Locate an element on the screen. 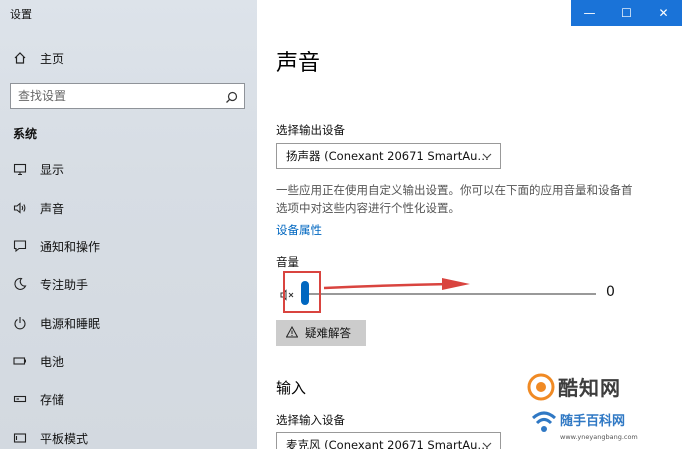 The width and height of the screenshot is (682, 449). sidebar-item-power-sleep: 电源和睡眠 is located at coordinates (128, 323).